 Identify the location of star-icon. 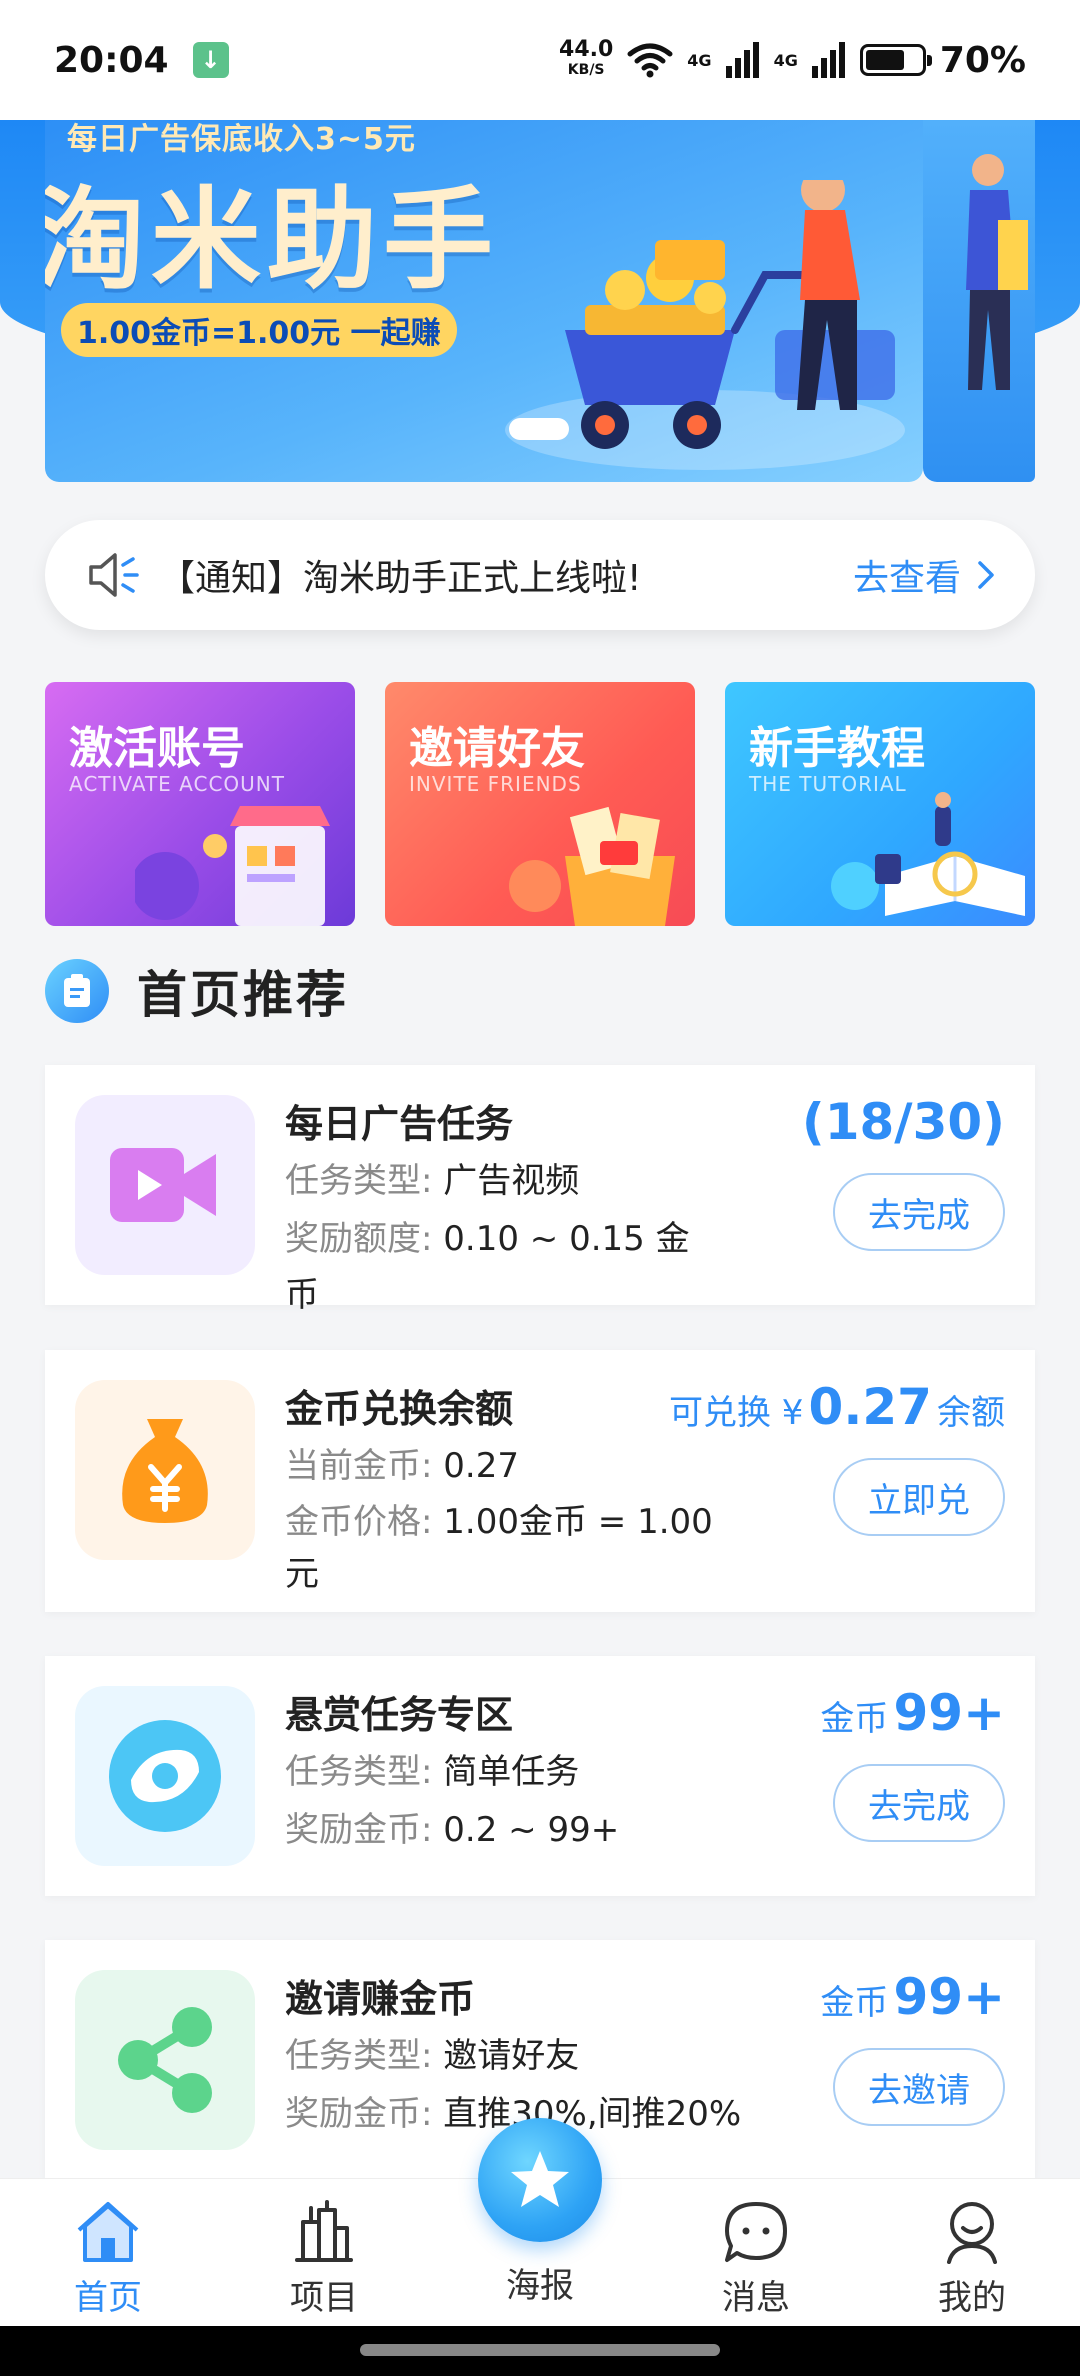
(540, 2179).